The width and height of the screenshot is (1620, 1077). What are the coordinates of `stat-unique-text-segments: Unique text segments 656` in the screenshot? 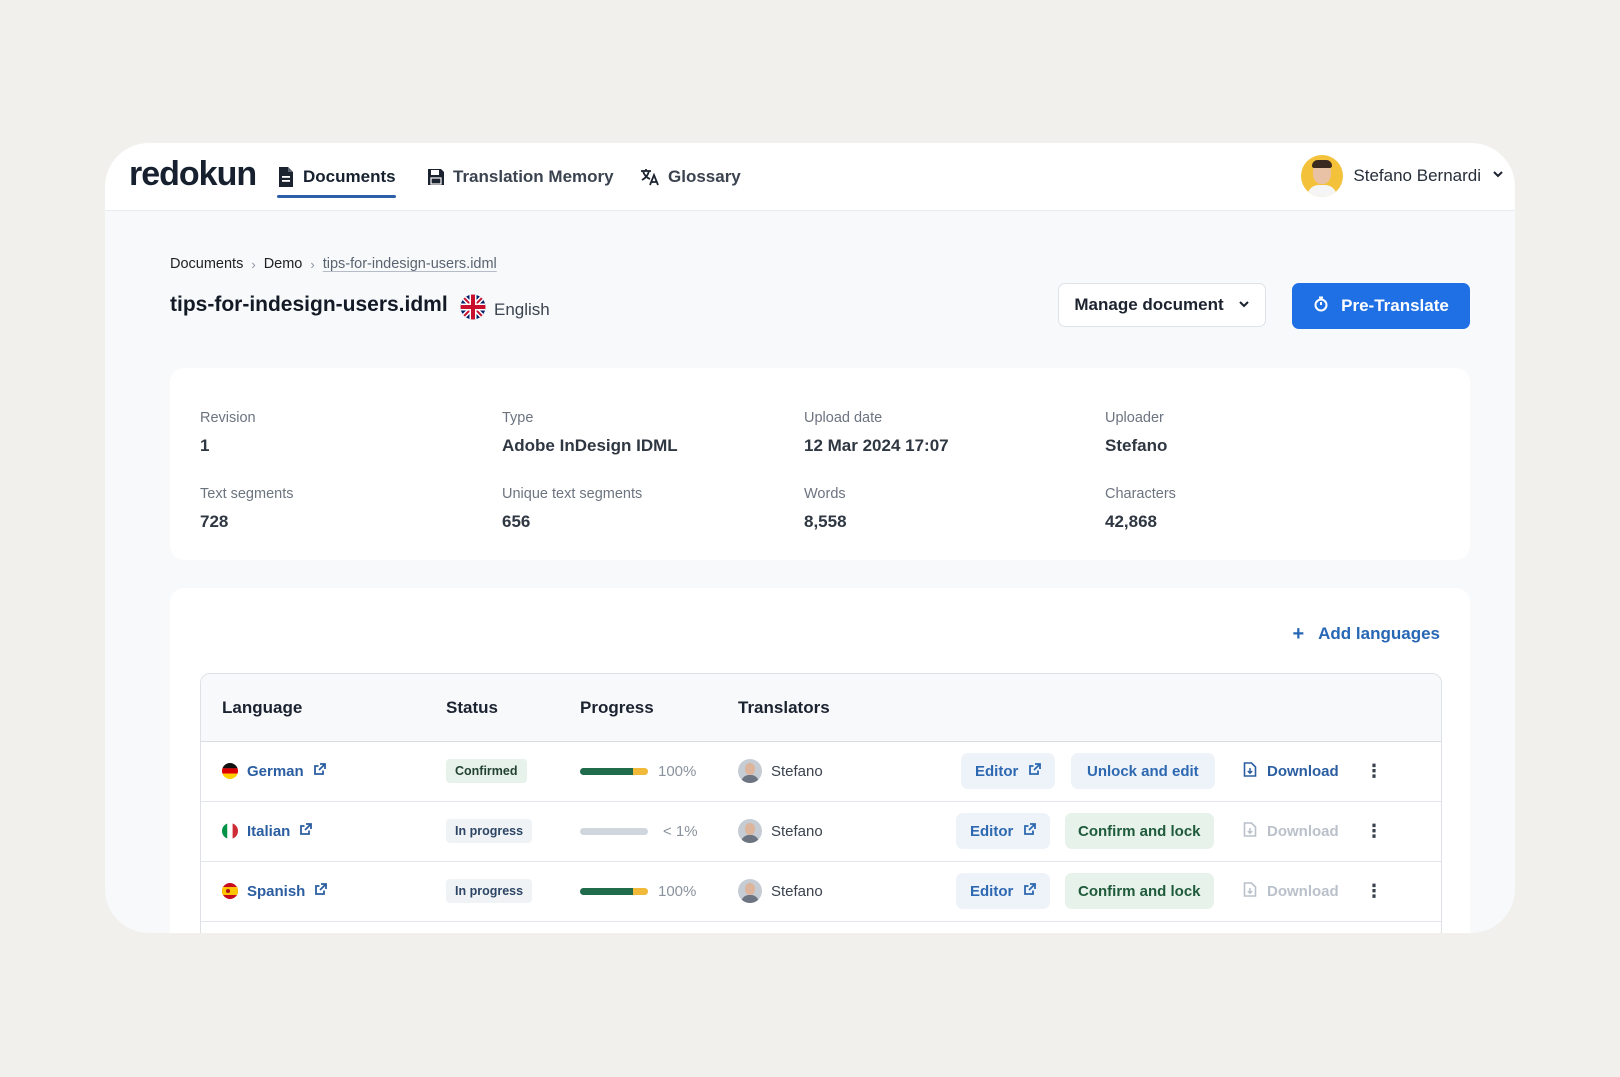 It's located at (572, 508).